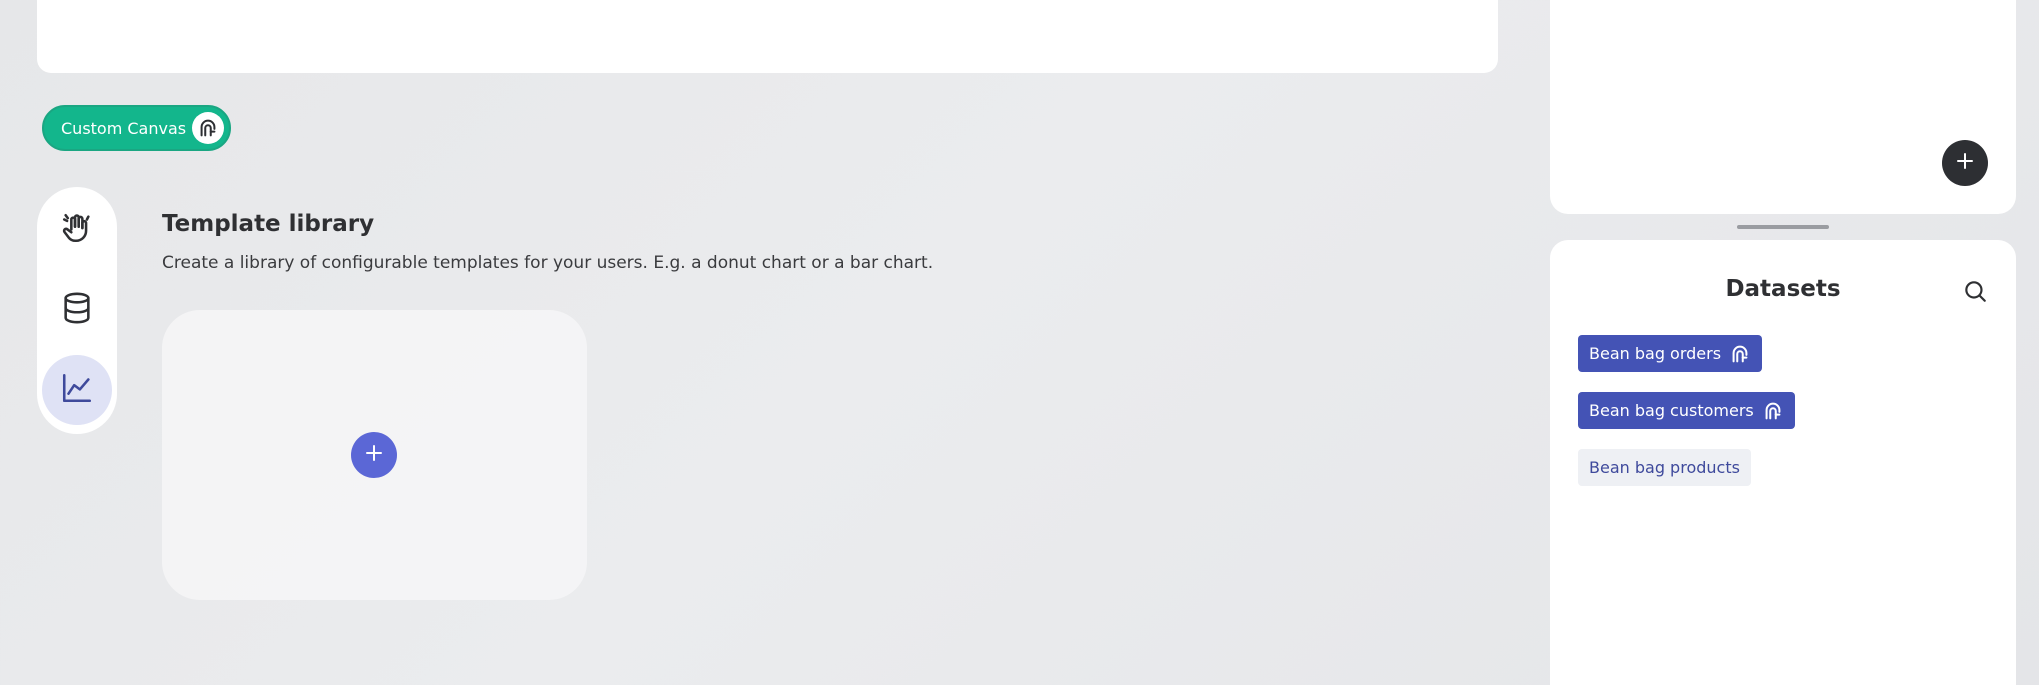 The height and width of the screenshot is (685, 2039). I want to click on database-icon, so click(77, 310).